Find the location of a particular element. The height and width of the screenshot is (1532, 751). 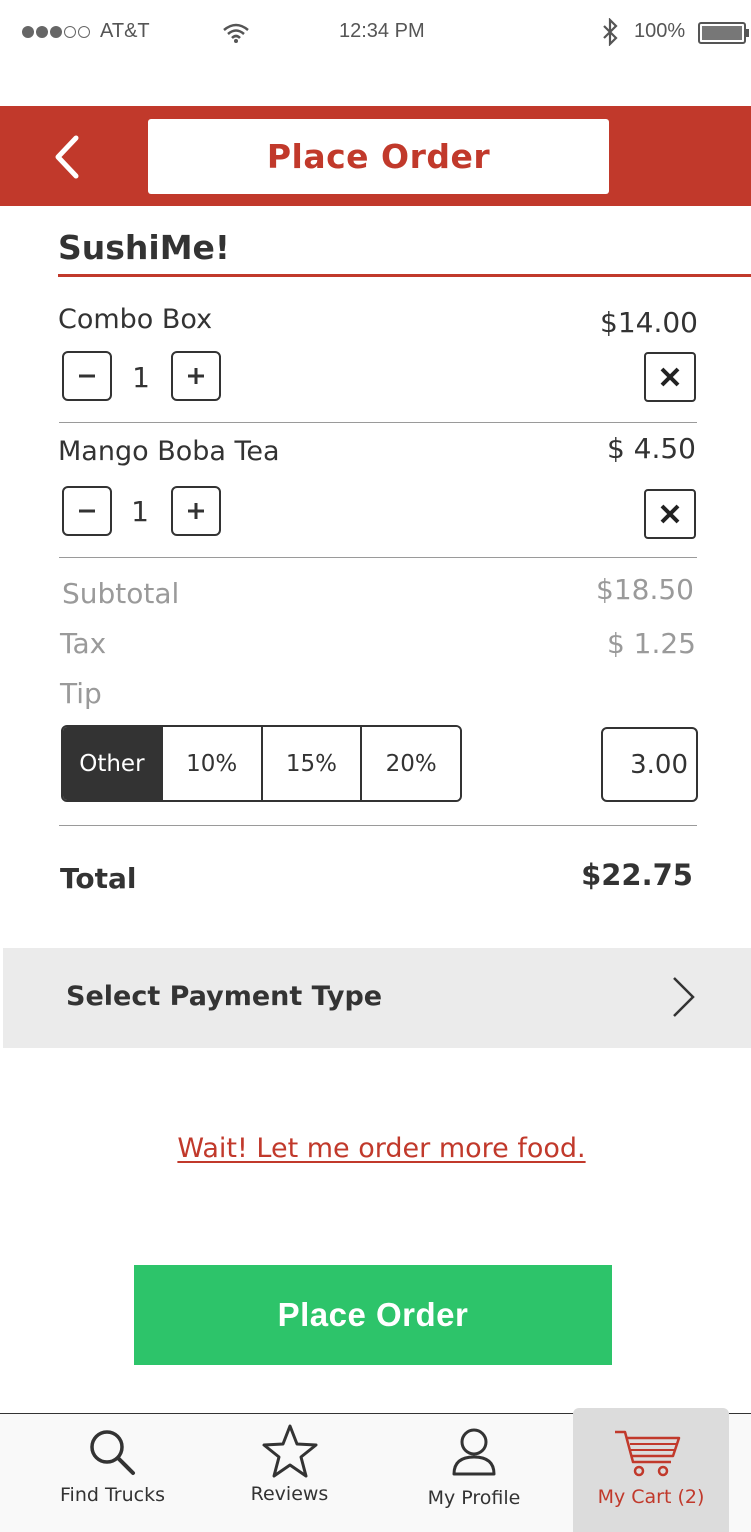

tip-selector: Other 10% 15% 20% is located at coordinates (261, 763).